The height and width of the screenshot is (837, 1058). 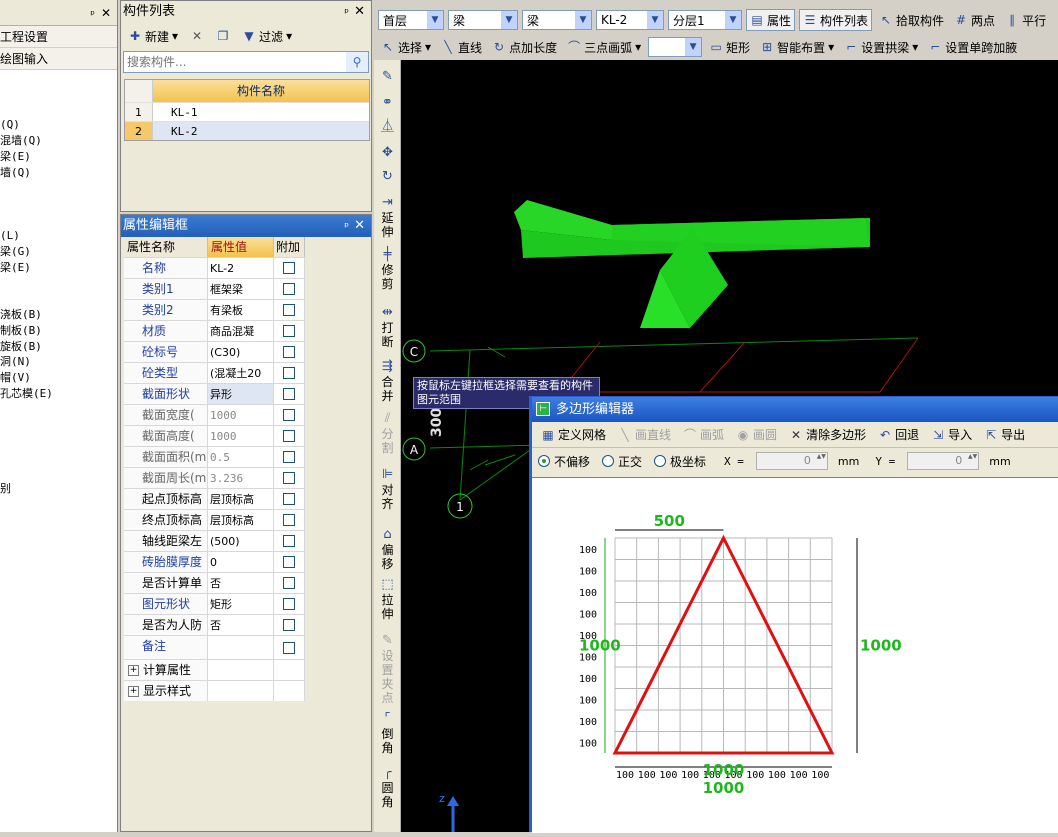 What do you see at coordinates (387, 493) in the screenshot?
I see `align-tool: ⊫ 对齐` at bounding box center [387, 493].